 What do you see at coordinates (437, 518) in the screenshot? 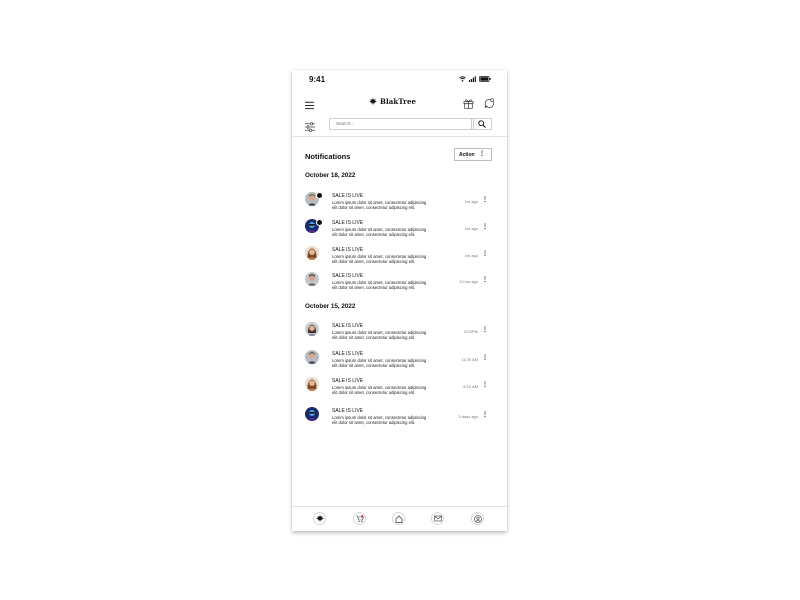
I see `mail-icon` at bounding box center [437, 518].